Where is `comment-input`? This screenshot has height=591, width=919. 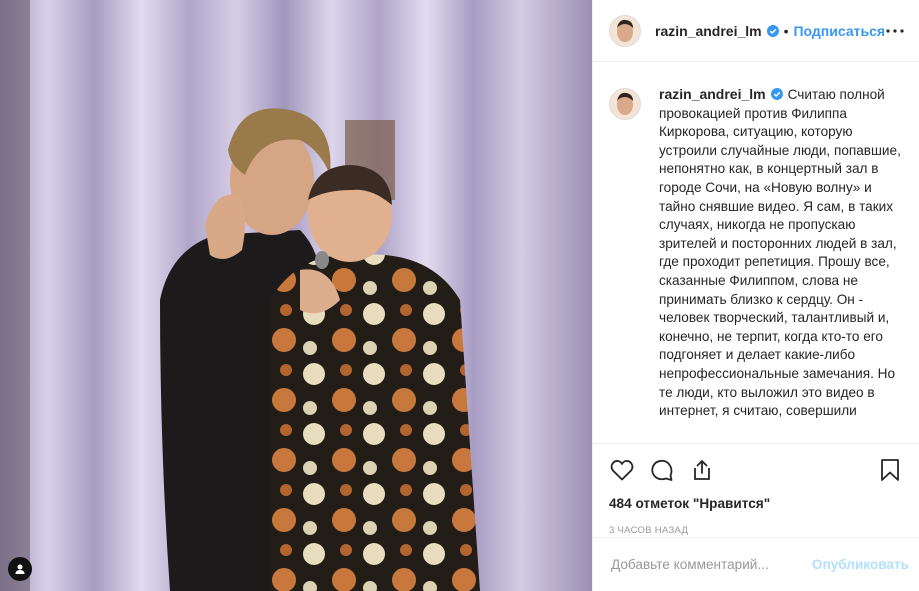
comment-input is located at coordinates (710, 564).